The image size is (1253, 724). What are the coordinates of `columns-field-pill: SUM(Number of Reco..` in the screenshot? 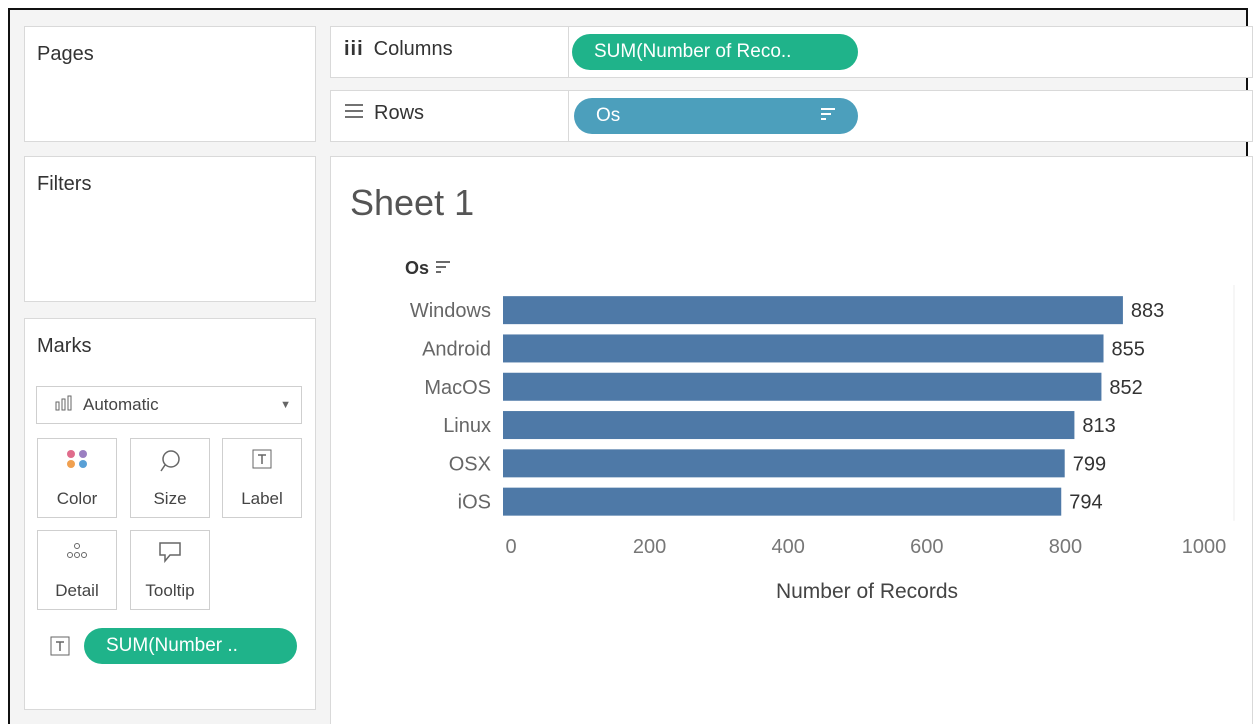 It's located at (715, 52).